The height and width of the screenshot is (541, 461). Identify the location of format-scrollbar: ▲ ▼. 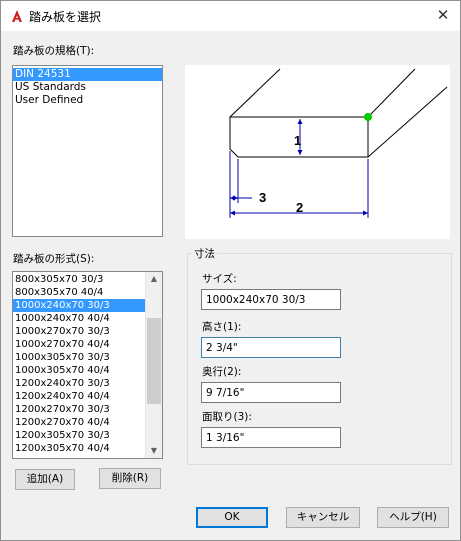
(153, 365).